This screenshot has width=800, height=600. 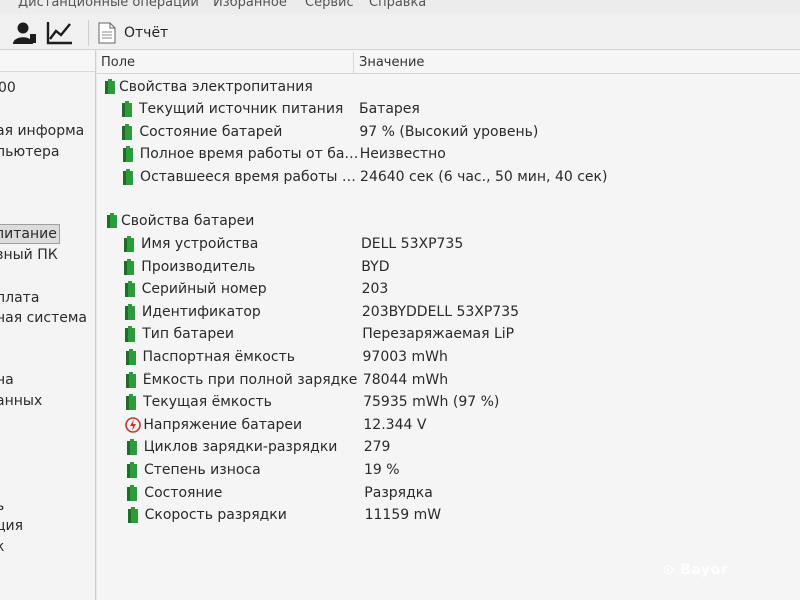 I want to click on table-row: Циклов зарядки-разрядки 279, so click(x=448, y=448).